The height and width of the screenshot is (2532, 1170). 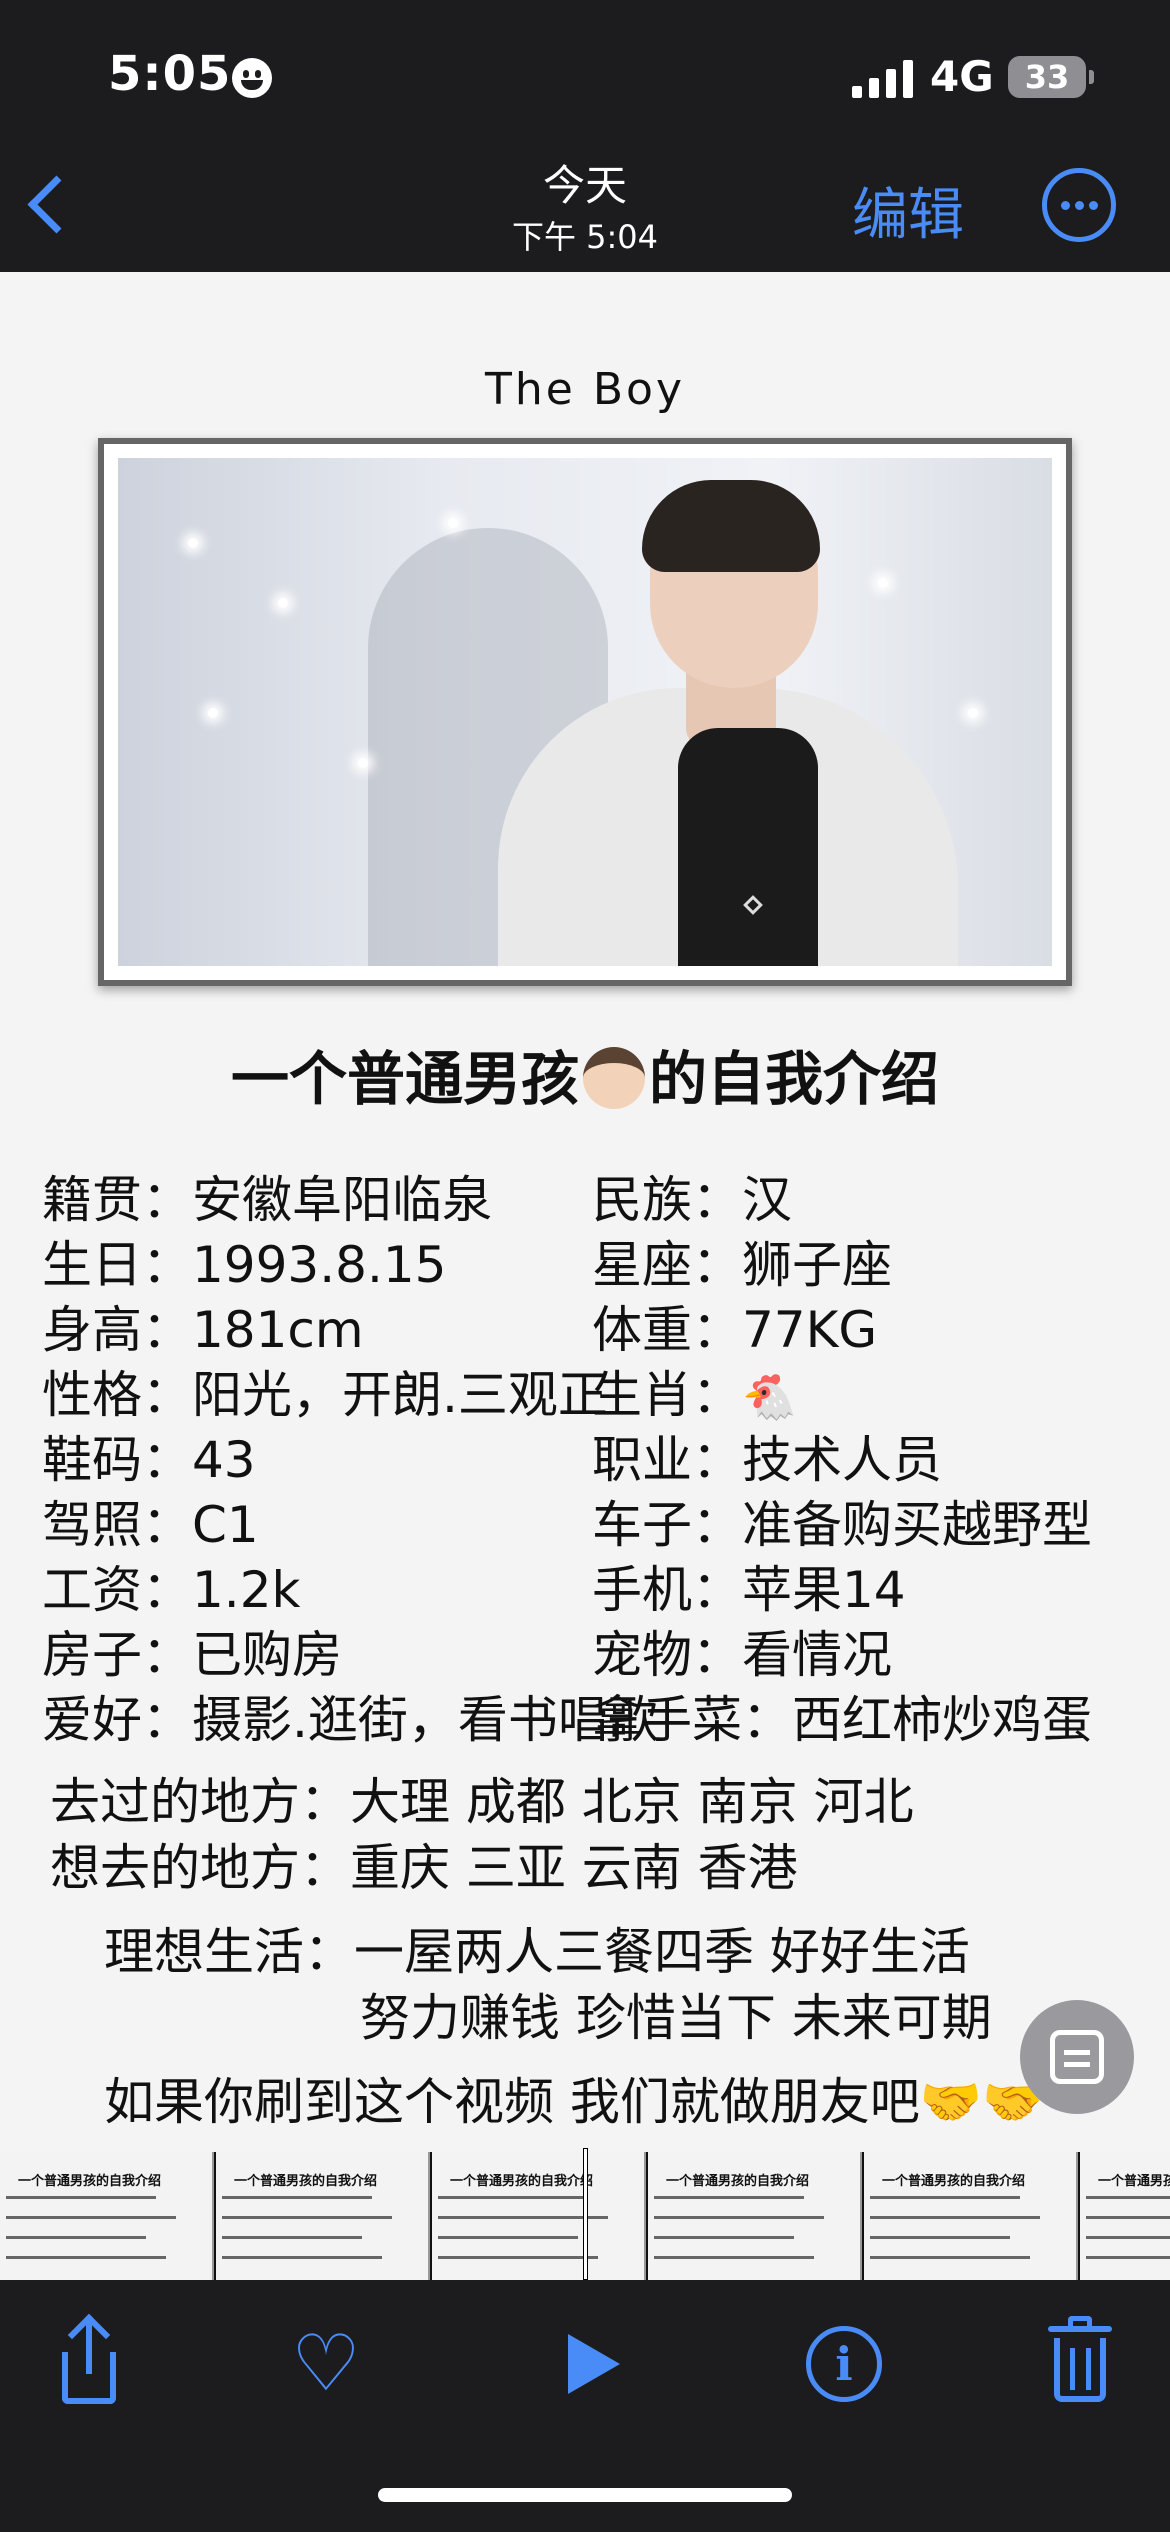 I want to click on info-pet: 宠物：看情况, so click(x=742, y=1655).